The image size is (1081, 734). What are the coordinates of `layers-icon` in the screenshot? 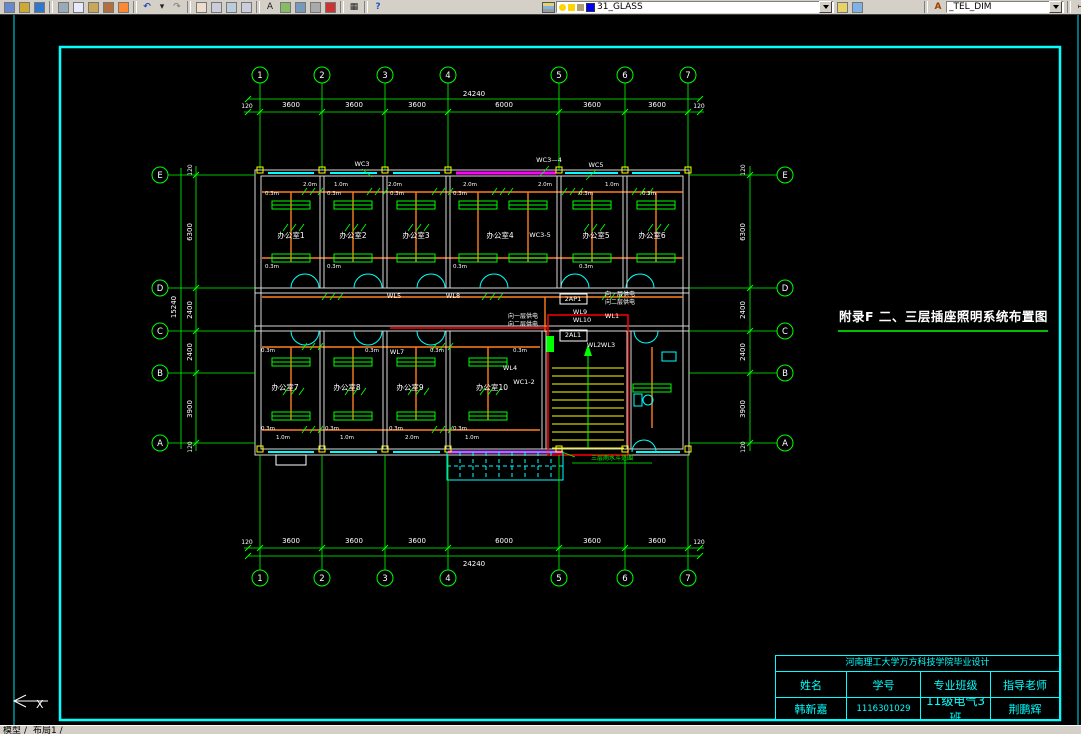 It's located at (548, 7).